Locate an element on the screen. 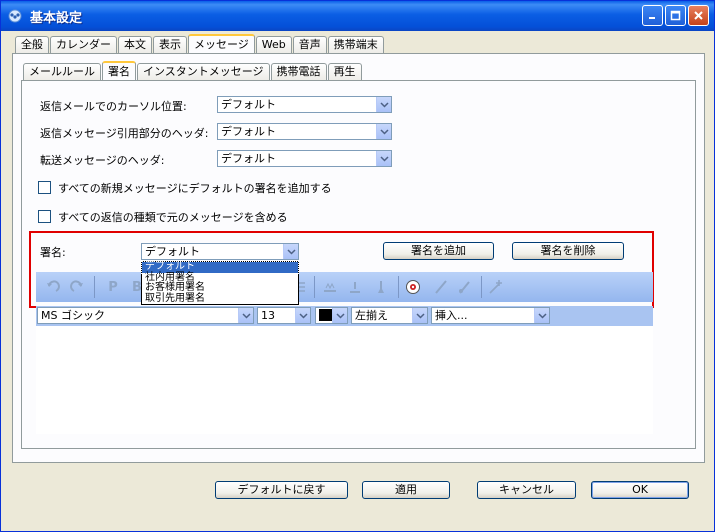 This screenshot has width=715, height=532. reply-header-label: 返信メッセージ引用部分のヘッダ: is located at coordinates (124, 133).